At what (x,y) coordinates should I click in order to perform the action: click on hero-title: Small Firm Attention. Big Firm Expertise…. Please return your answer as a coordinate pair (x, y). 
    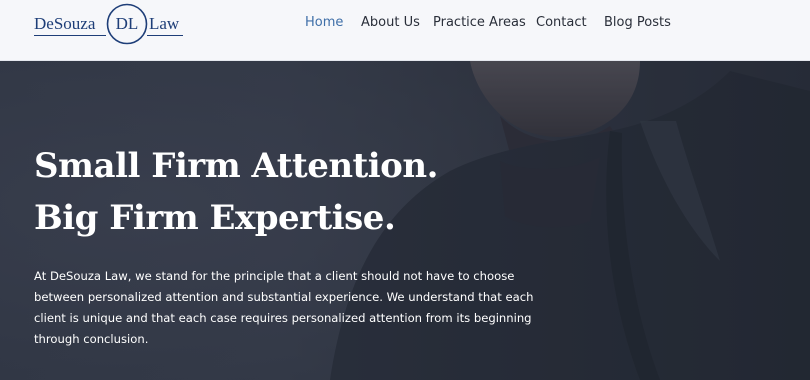
    Looking at the image, I should click on (236, 192).